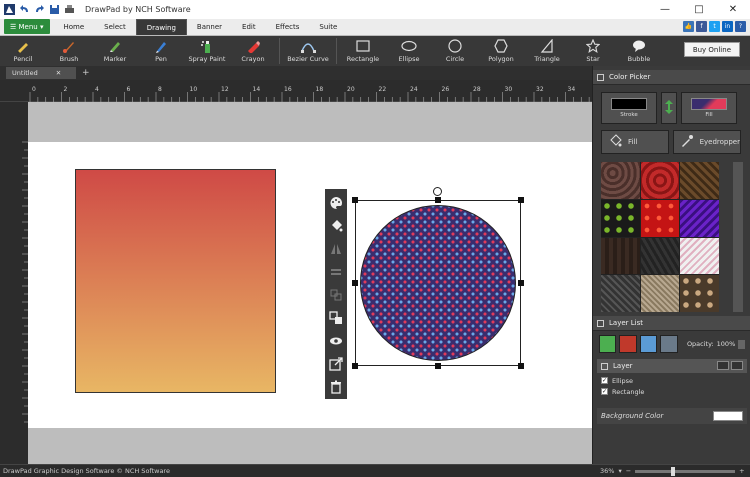 The width and height of the screenshot is (750, 477). I want to click on tool-rectangle: Rectangle, so click(363, 51).